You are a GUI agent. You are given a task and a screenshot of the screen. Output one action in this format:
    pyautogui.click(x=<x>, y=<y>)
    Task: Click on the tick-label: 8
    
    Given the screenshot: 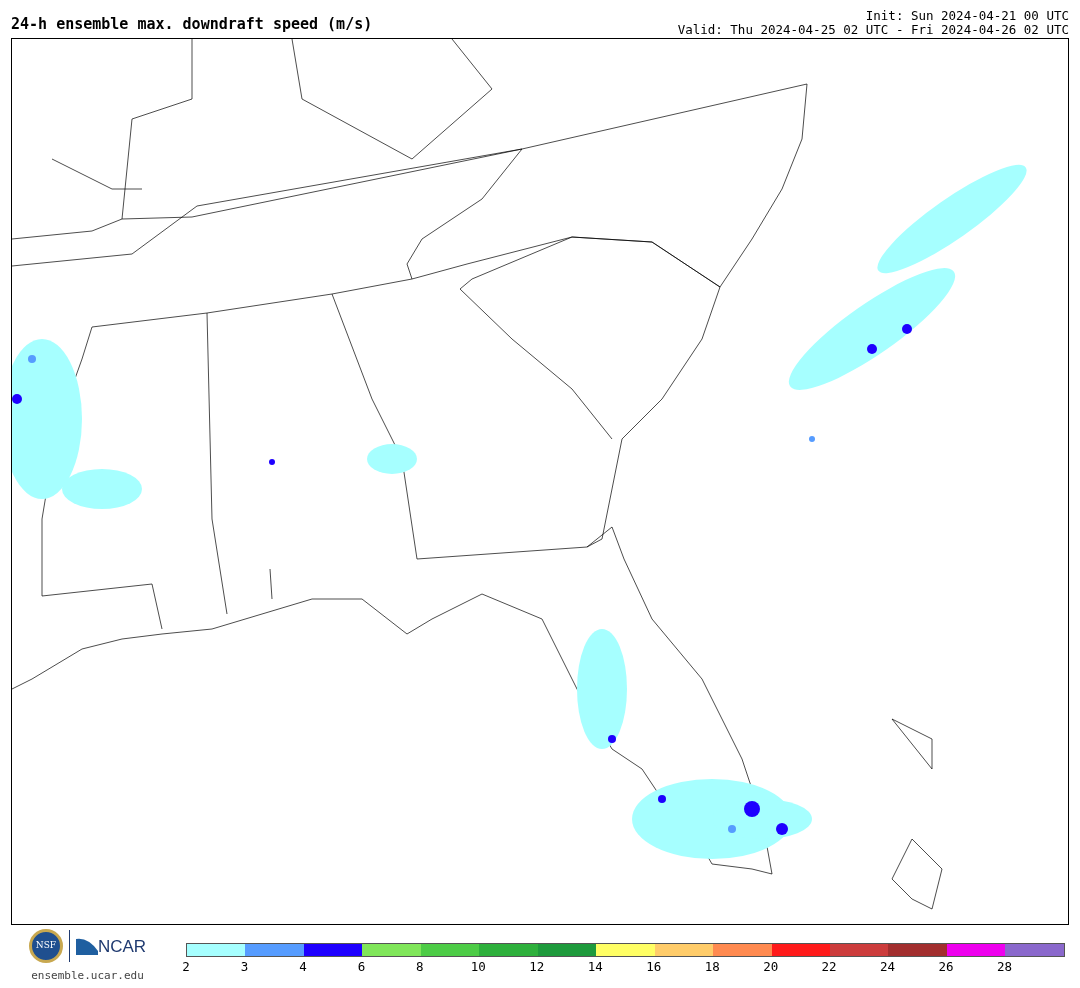 What is the action you would take?
    pyautogui.click(x=420, y=967)
    